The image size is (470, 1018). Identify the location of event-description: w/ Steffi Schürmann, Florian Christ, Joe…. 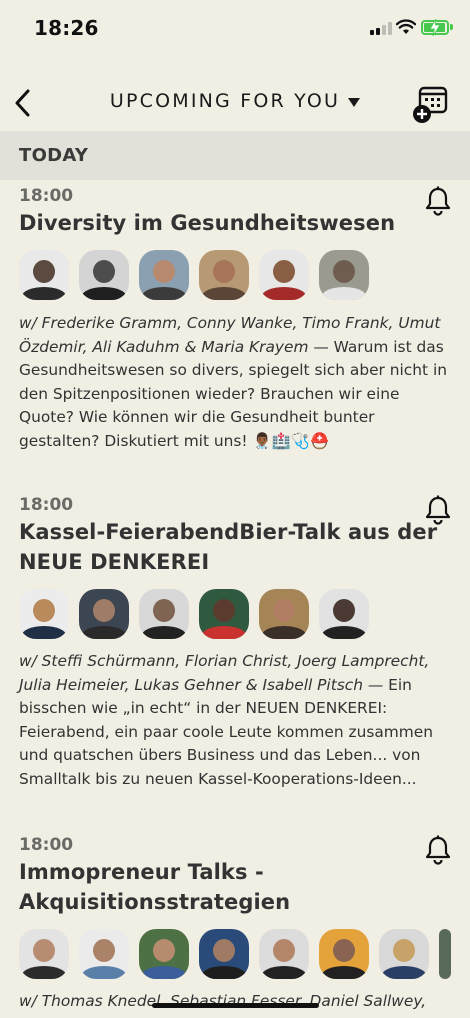
(235, 720).